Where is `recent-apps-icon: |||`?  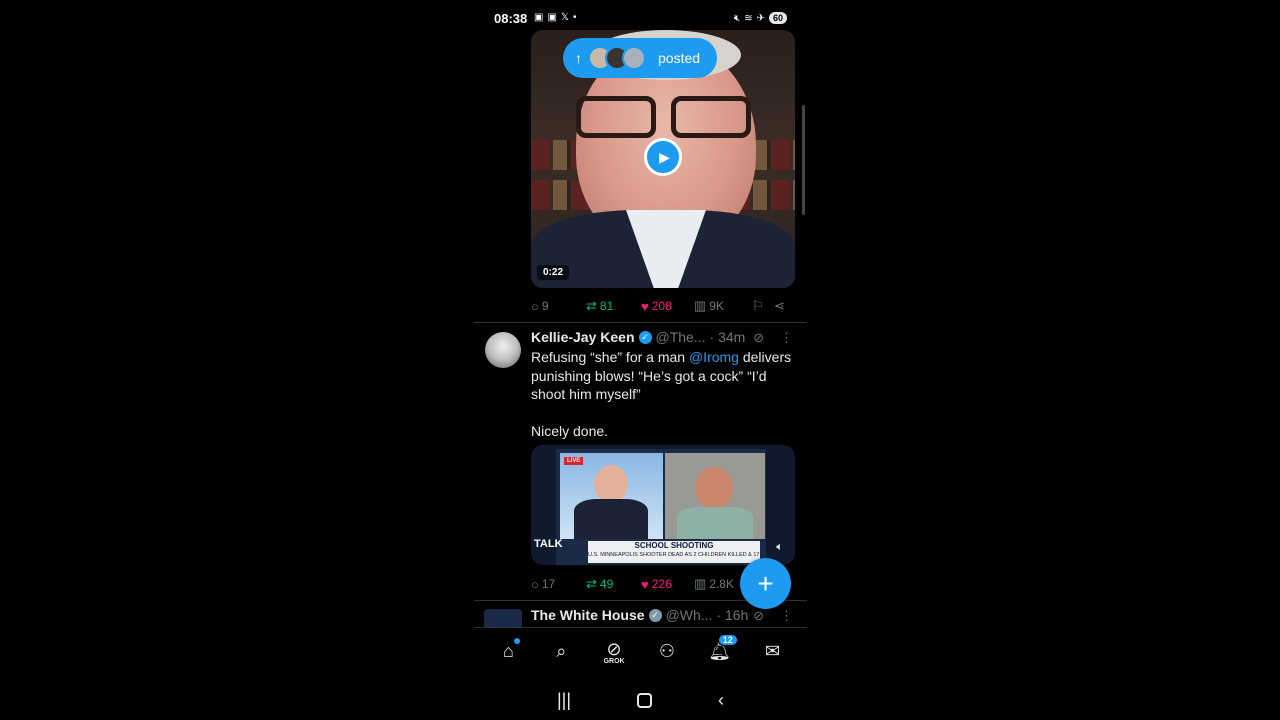 recent-apps-icon: ||| is located at coordinates (564, 700).